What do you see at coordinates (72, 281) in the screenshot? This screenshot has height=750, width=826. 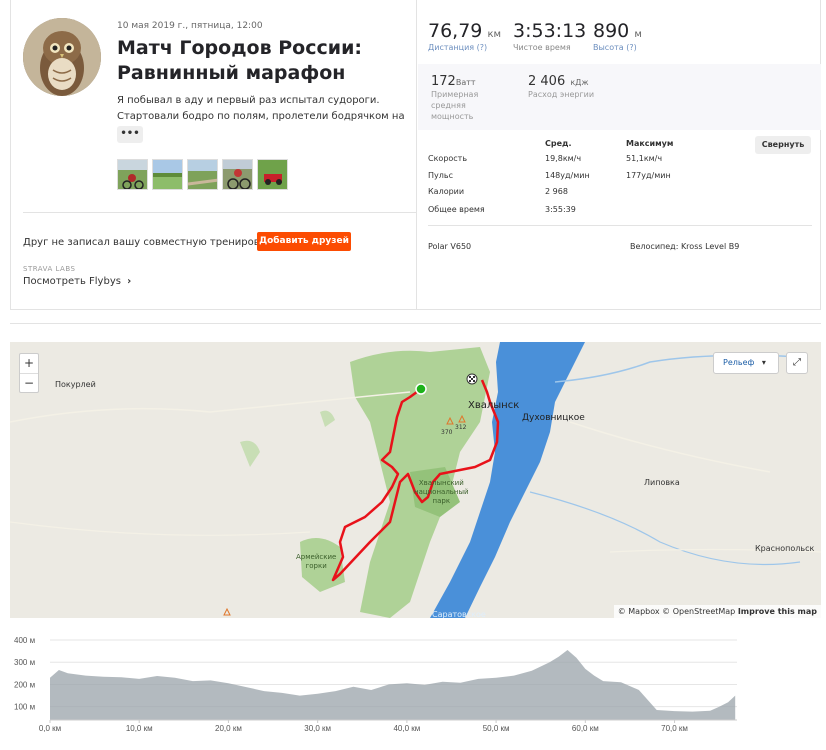 I see `flyby-link-label: Посмотреть Flybys` at bounding box center [72, 281].